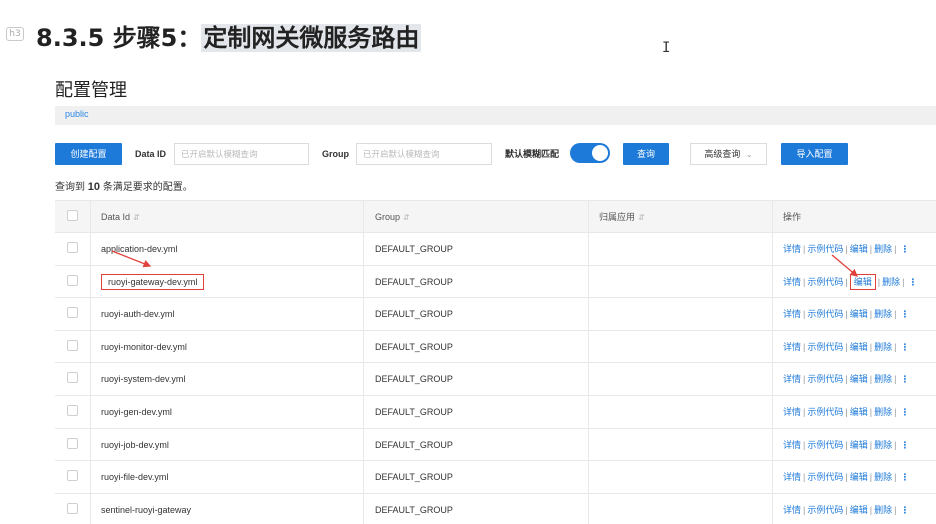 This screenshot has height=524, width=936. I want to click on heading-highlight: 定制网关微服务路由, so click(311, 38).